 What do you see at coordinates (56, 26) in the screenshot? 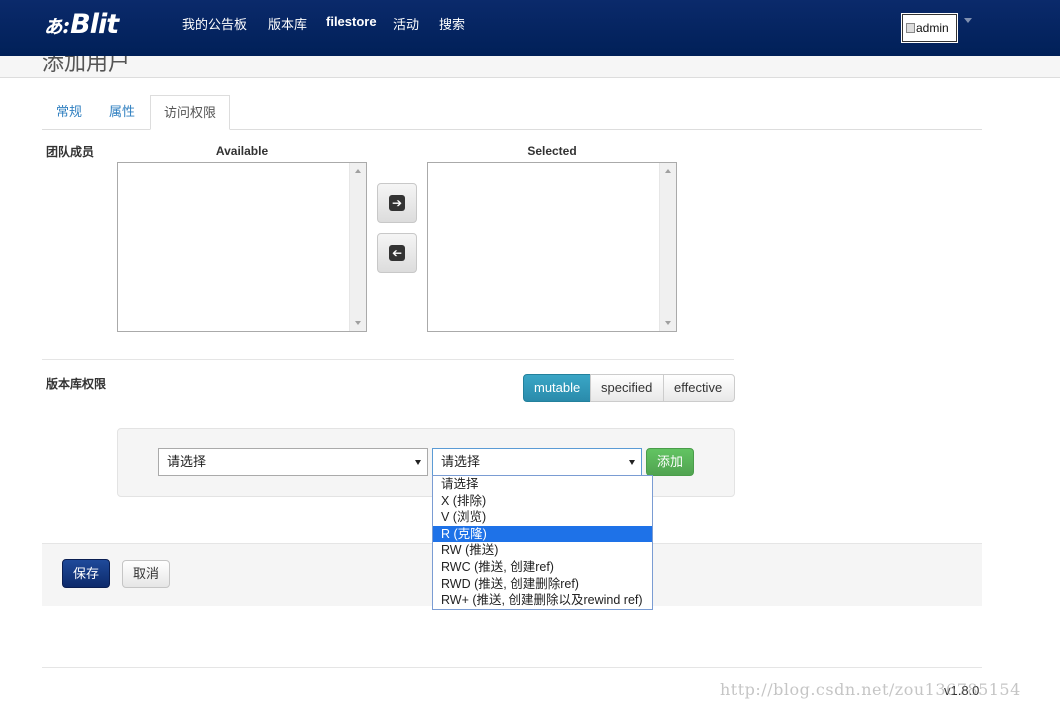
I see `brand-mark: ぁ:` at bounding box center [56, 26].